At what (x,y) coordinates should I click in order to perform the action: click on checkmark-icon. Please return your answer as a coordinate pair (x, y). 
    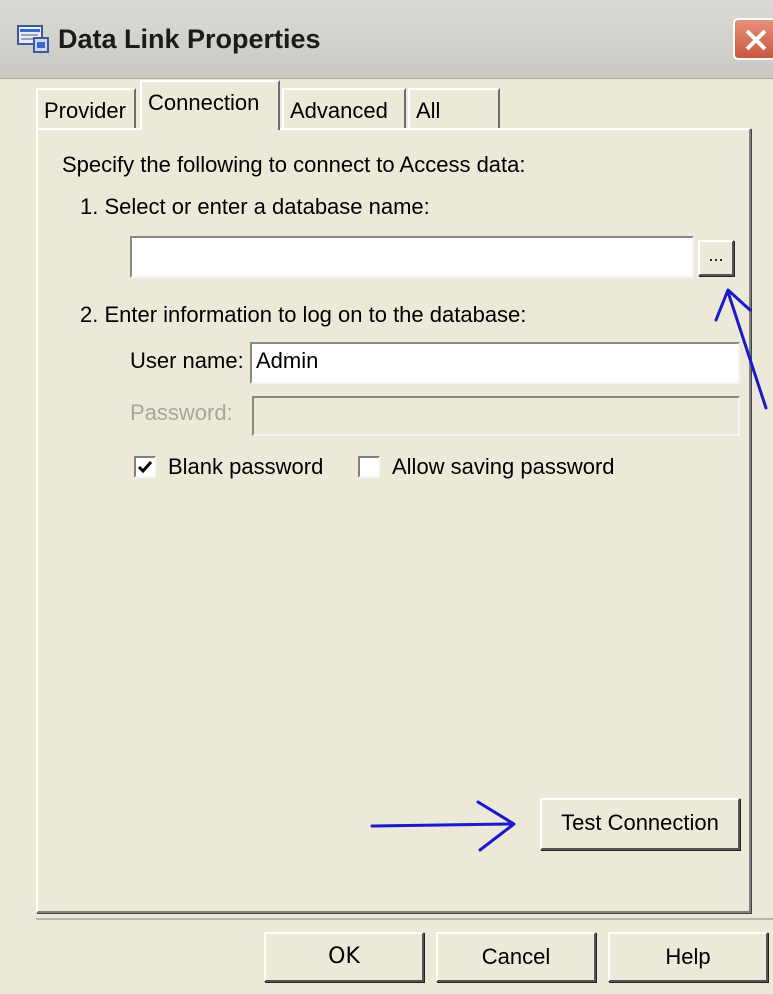
    Looking at the image, I should click on (145, 467).